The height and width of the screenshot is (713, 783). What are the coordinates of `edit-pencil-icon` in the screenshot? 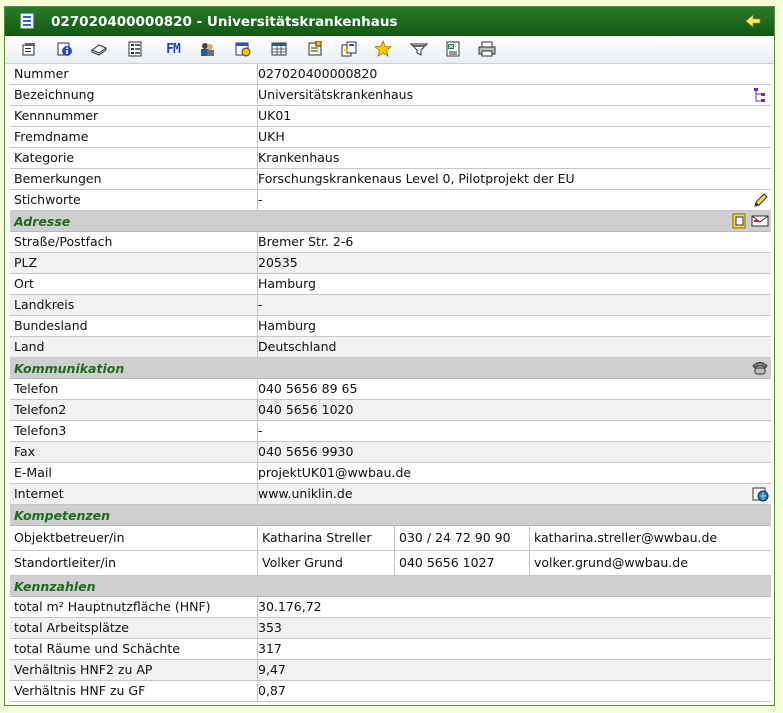 It's located at (760, 200).